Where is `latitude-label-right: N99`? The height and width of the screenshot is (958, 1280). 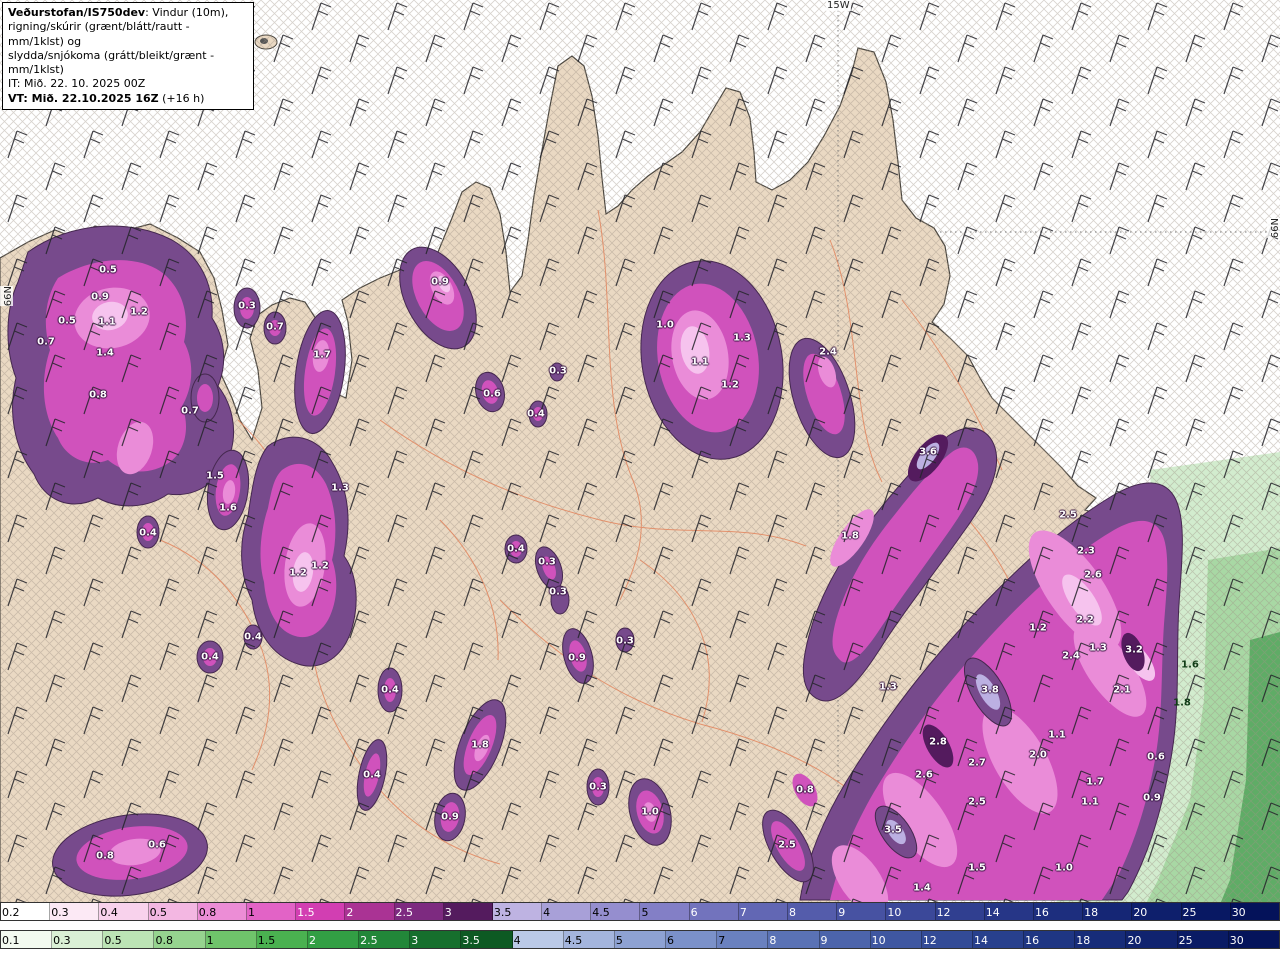 latitude-label-right: N99 is located at coordinates (1273, 228).